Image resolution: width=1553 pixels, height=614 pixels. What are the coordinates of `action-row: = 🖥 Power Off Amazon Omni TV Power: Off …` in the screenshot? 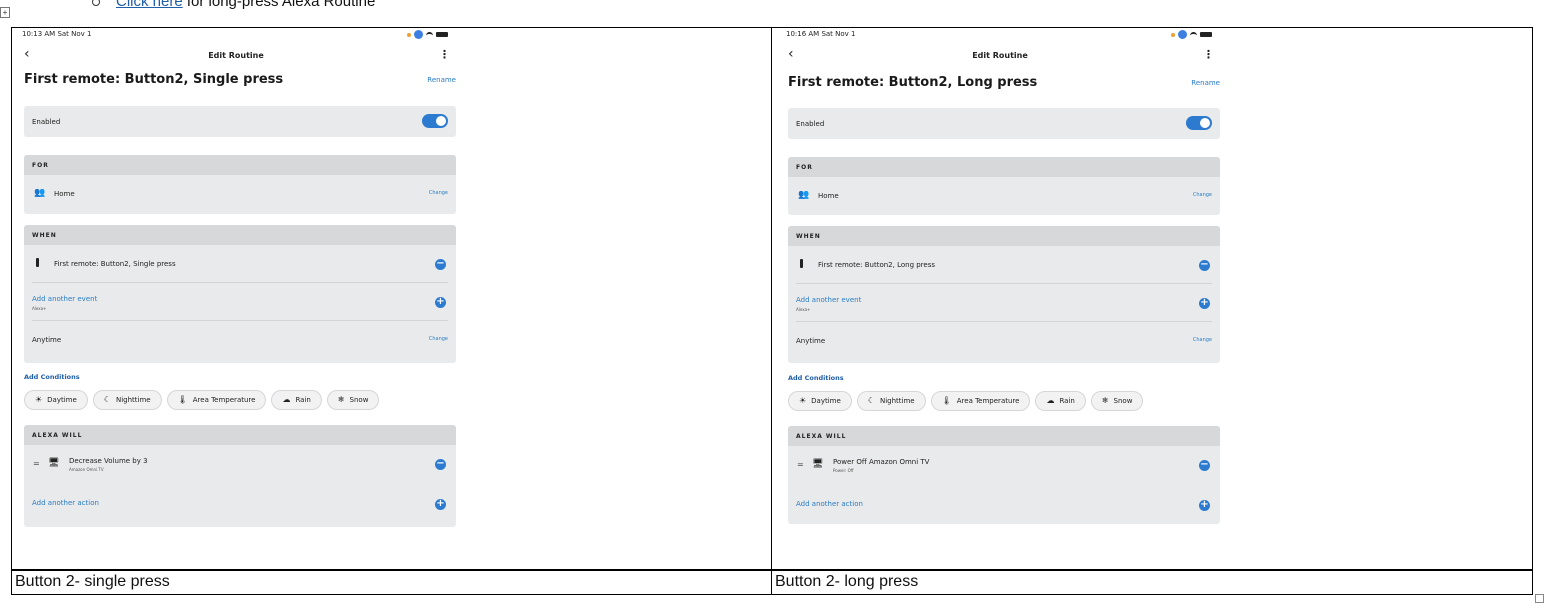 It's located at (1004, 465).